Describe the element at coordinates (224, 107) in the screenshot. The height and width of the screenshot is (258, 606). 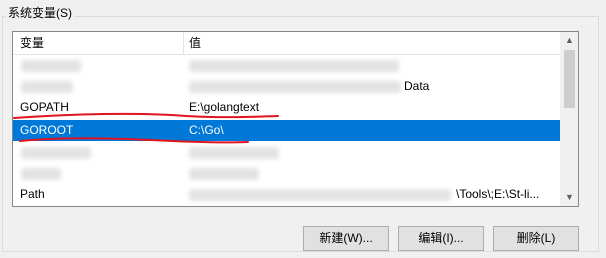
I see `row-value: E:\golangtext` at that location.